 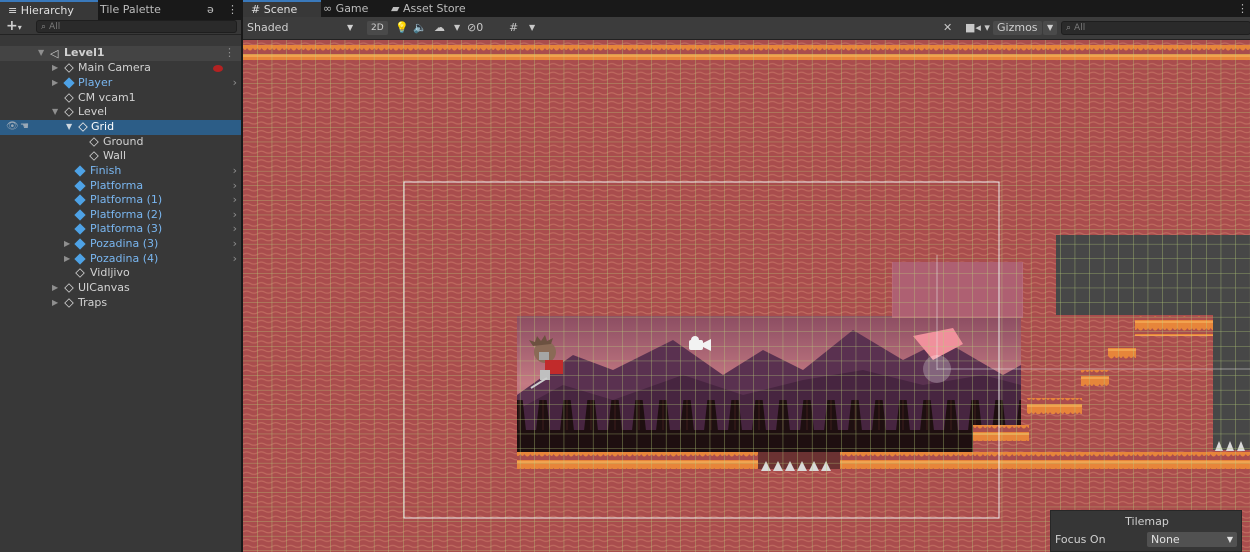 I want to click on pickability-hand-icon: ☚, so click(x=24, y=127).